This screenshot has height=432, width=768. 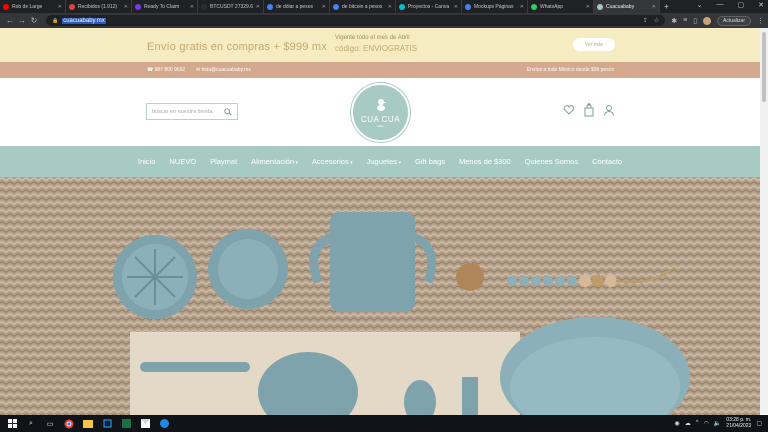 I want to click on cart-icon, so click(x=589, y=110).